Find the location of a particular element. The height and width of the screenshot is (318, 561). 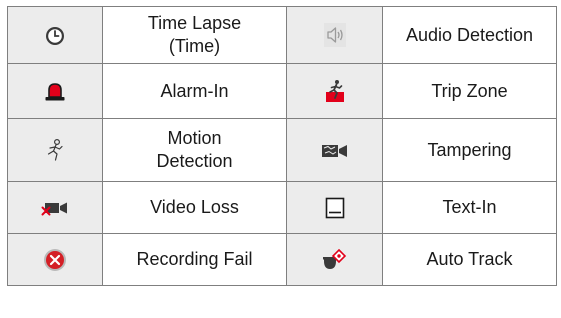

label-cell: Trip Zone is located at coordinates (469, 91).